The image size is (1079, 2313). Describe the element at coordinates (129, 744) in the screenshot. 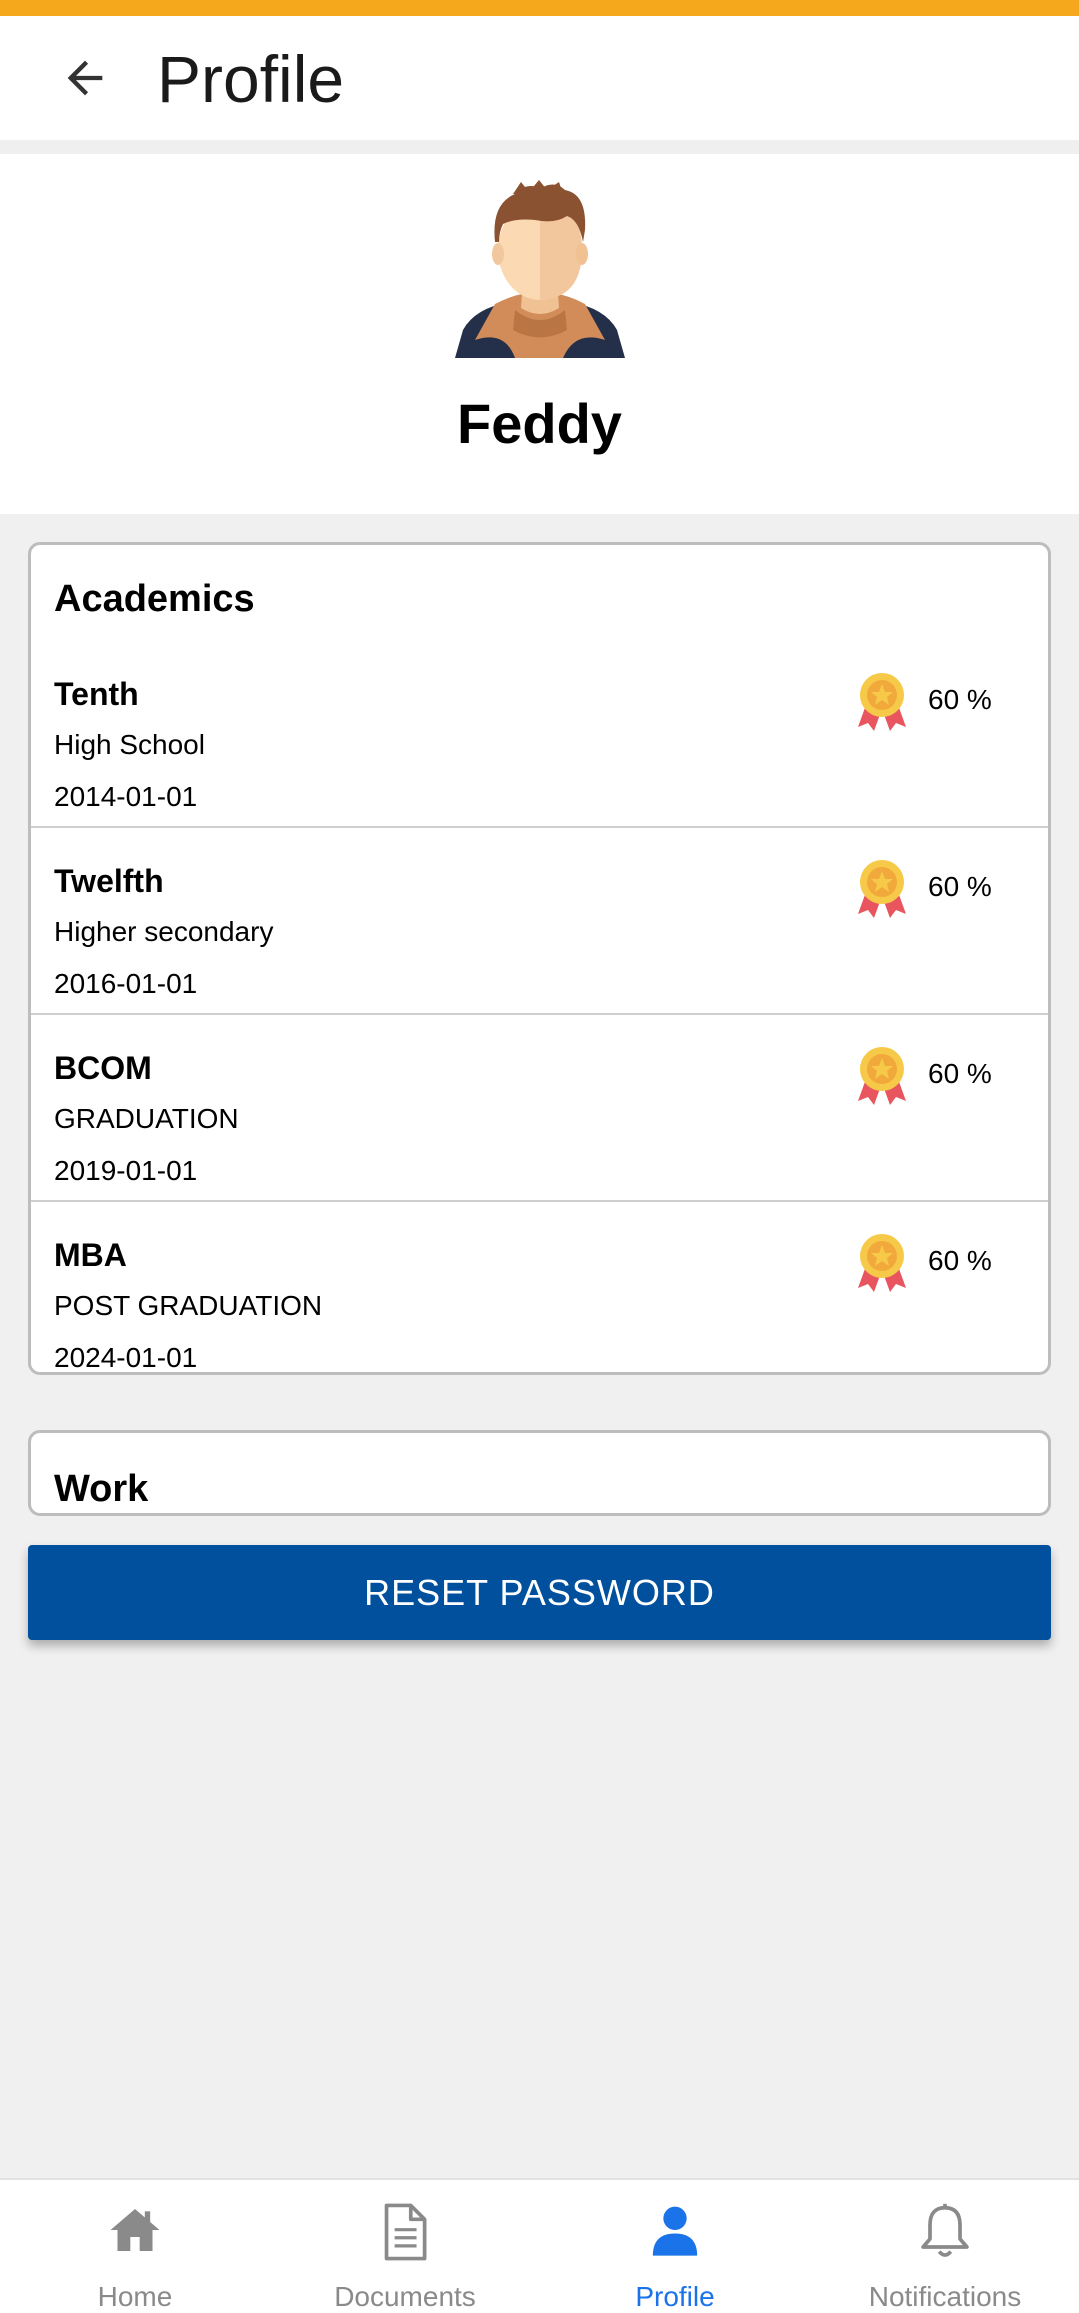

I see `degree-level: High School` at that location.